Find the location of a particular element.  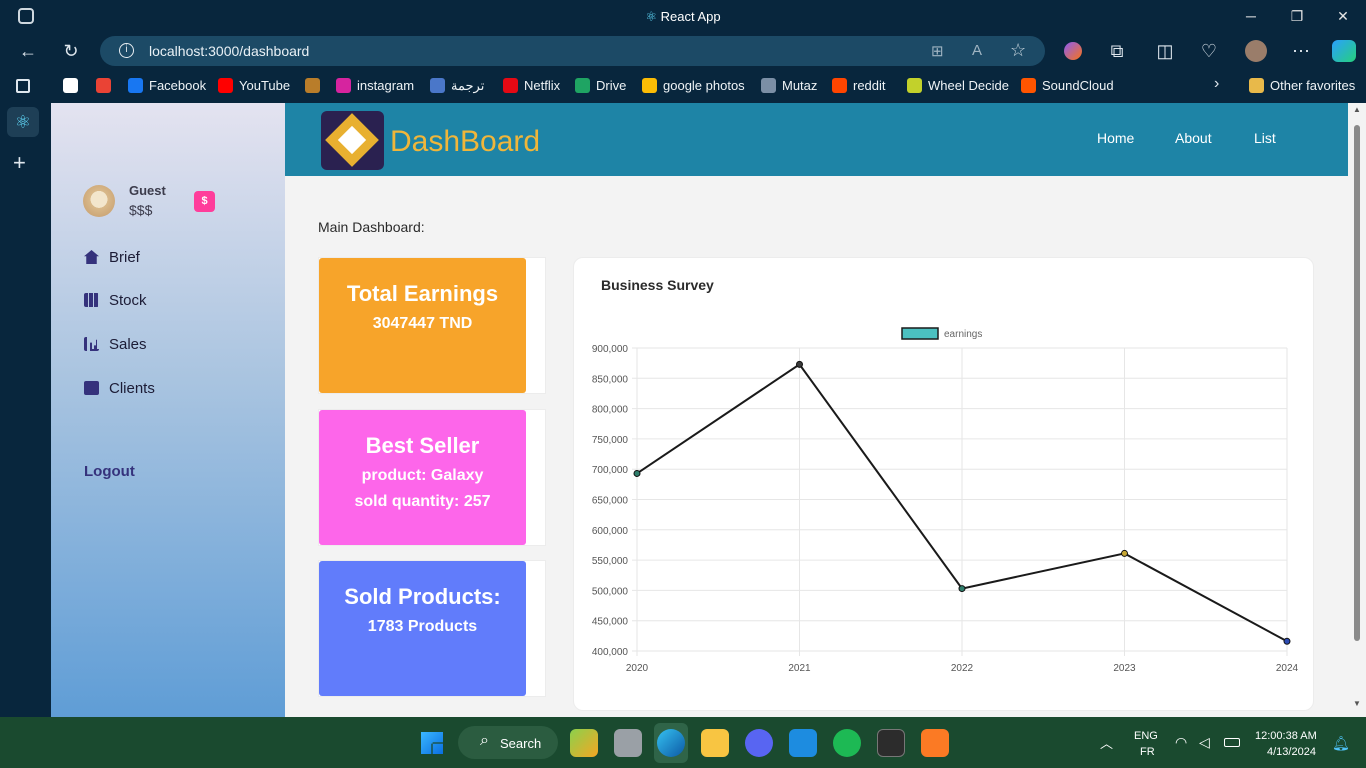

edge-app-icon is located at coordinates (671, 743).